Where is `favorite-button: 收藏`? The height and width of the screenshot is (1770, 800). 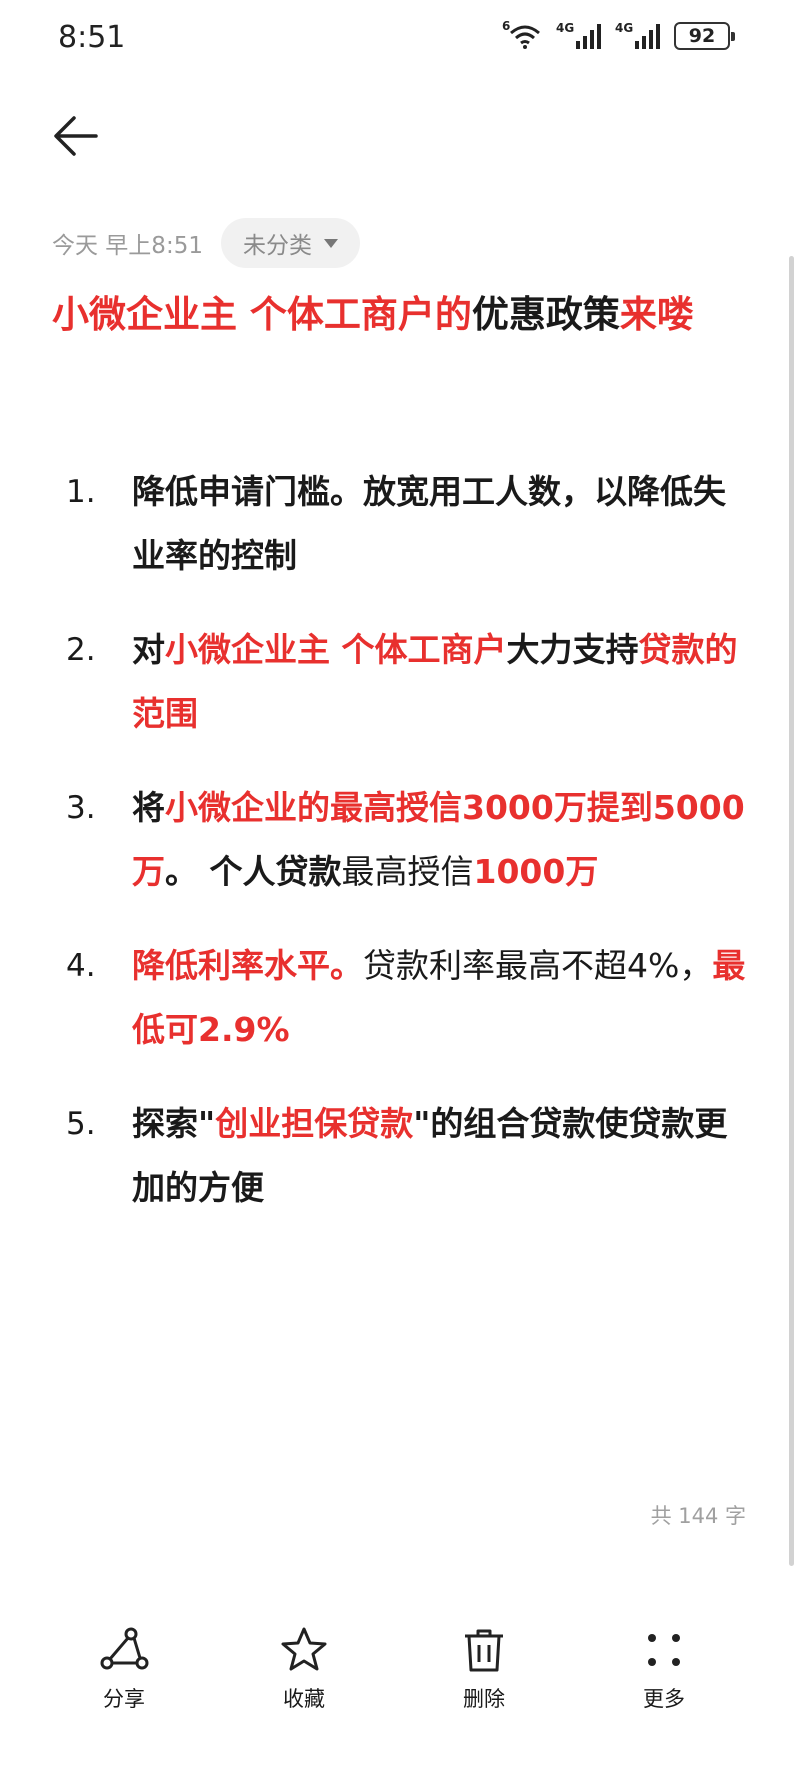 favorite-button: 收藏 is located at coordinates (304, 1685).